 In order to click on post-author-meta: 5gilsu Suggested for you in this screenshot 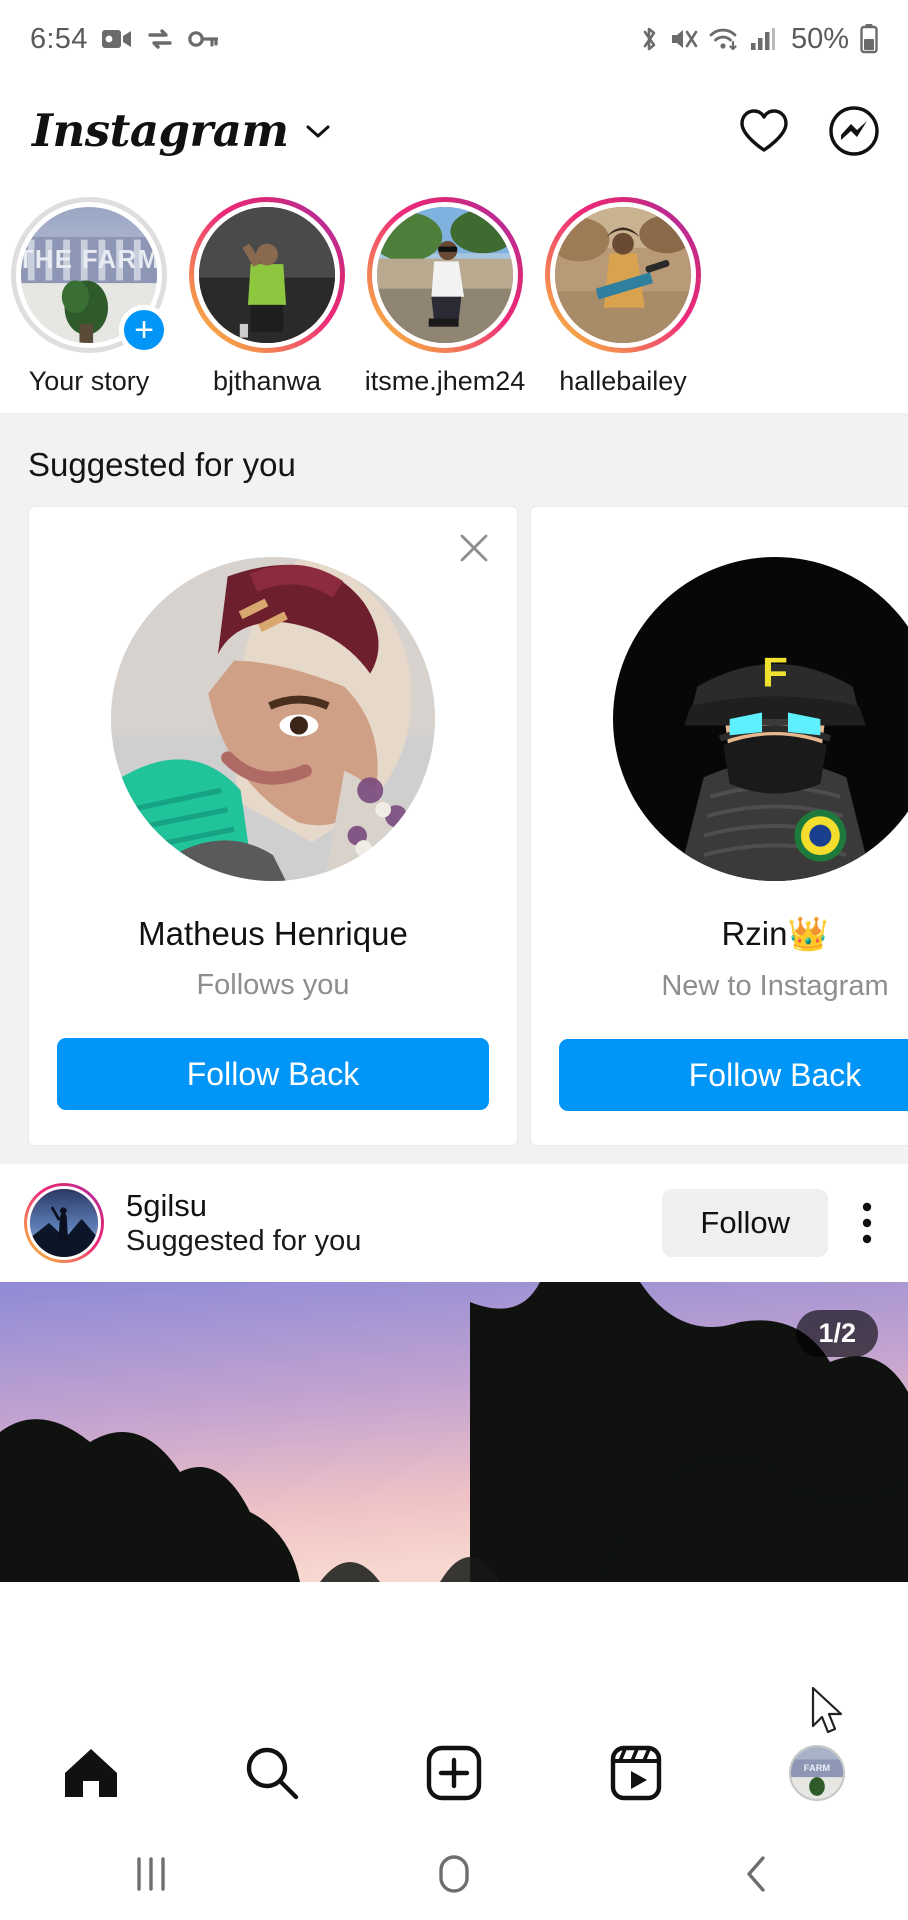, I will do `click(243, 1223)`.